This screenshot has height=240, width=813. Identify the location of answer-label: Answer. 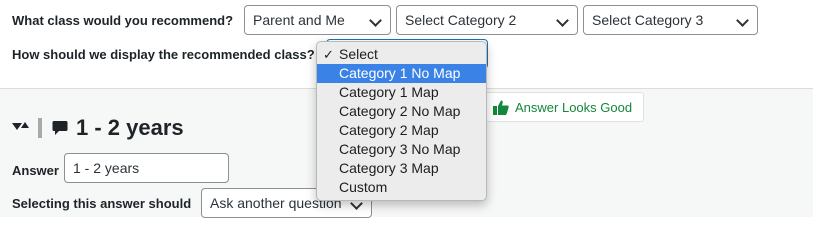
(35, 170).